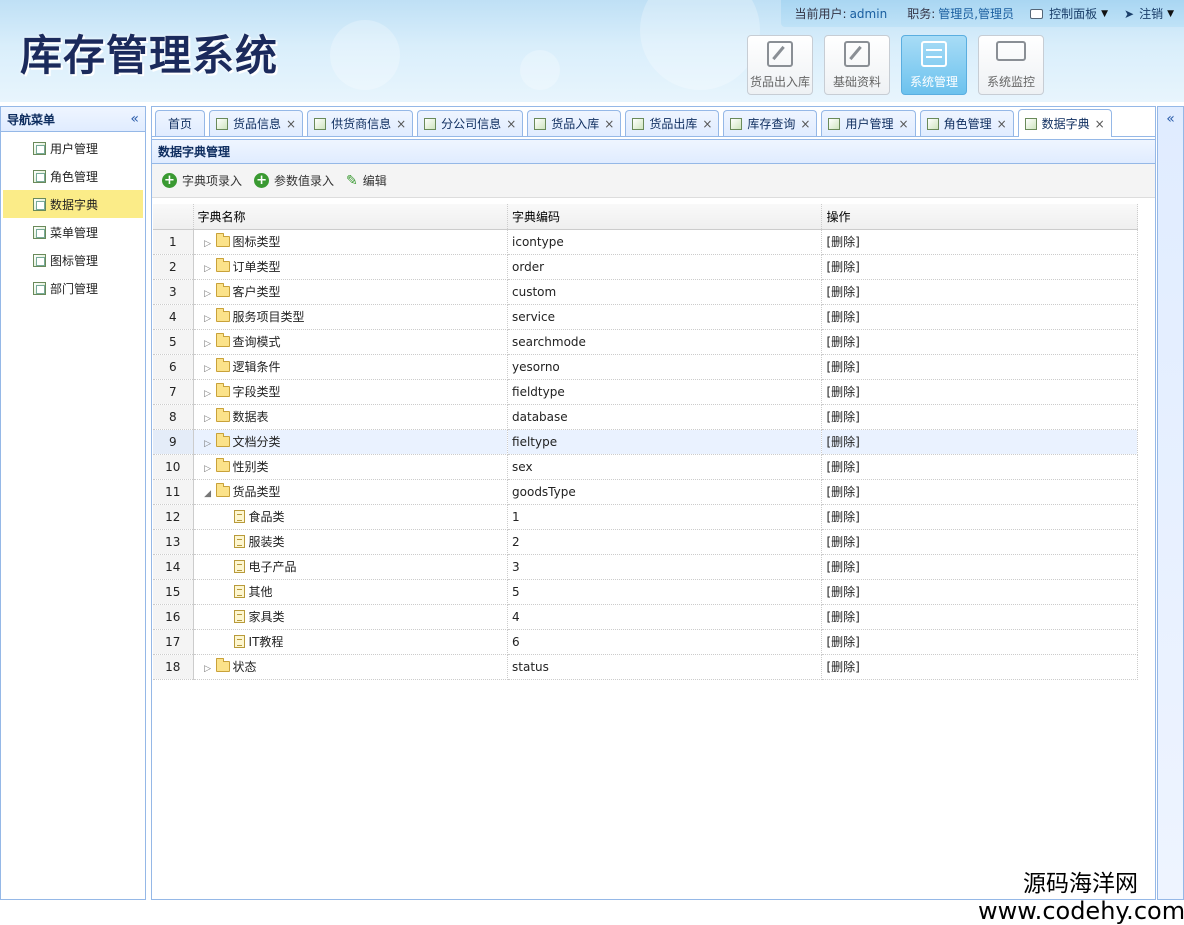 Image resolution: width=1184 pixels, height=925 pixels. What do you see at coordinates (351, 517) in the screenshot?
I see `dict-name-cell: 食品类` at bounding box center [351, 517].